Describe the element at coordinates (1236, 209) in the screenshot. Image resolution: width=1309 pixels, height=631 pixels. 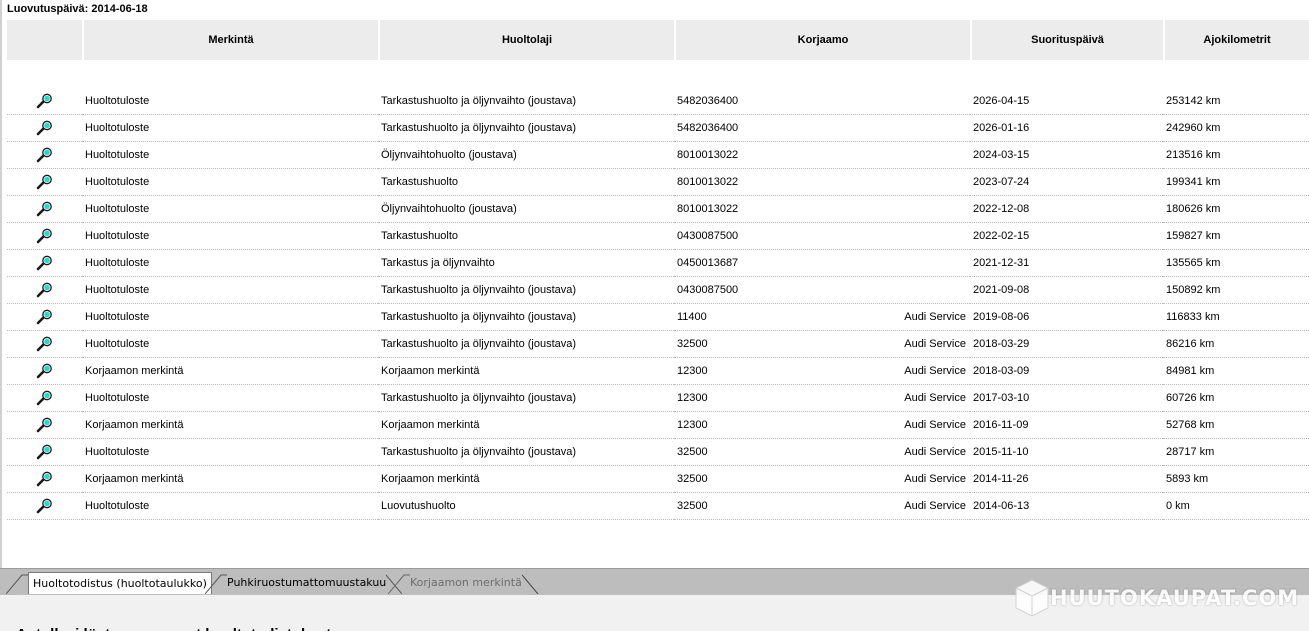
I see `cell-ajokilometrit: 180626 km` at that location.